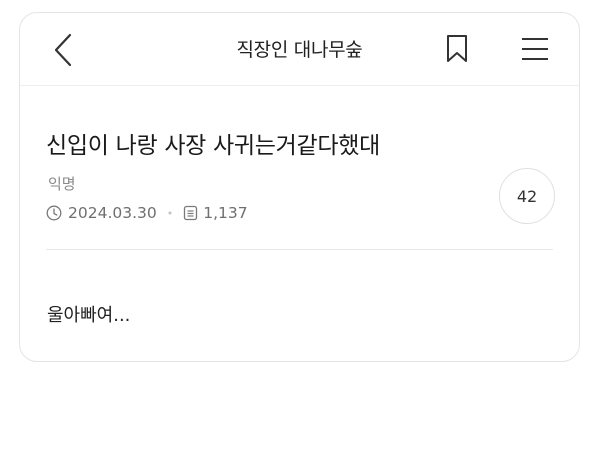  What do you see at coordinates (225, 213) in the screenshot?
I see `view-count: 1,137` at bounding box center [225, 213].